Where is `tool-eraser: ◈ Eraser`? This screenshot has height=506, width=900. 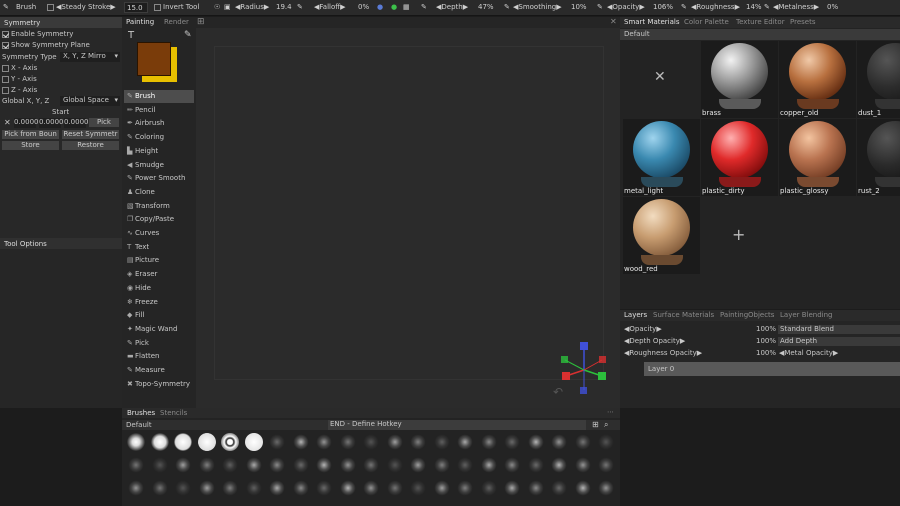
tool-eraser: ◈ Eraser is located at coordinates (159, 274).